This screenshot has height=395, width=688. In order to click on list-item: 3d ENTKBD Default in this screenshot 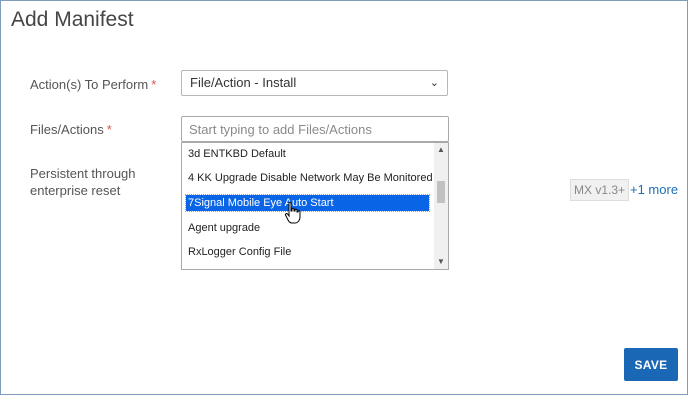, I will do `click(307, 154)`.